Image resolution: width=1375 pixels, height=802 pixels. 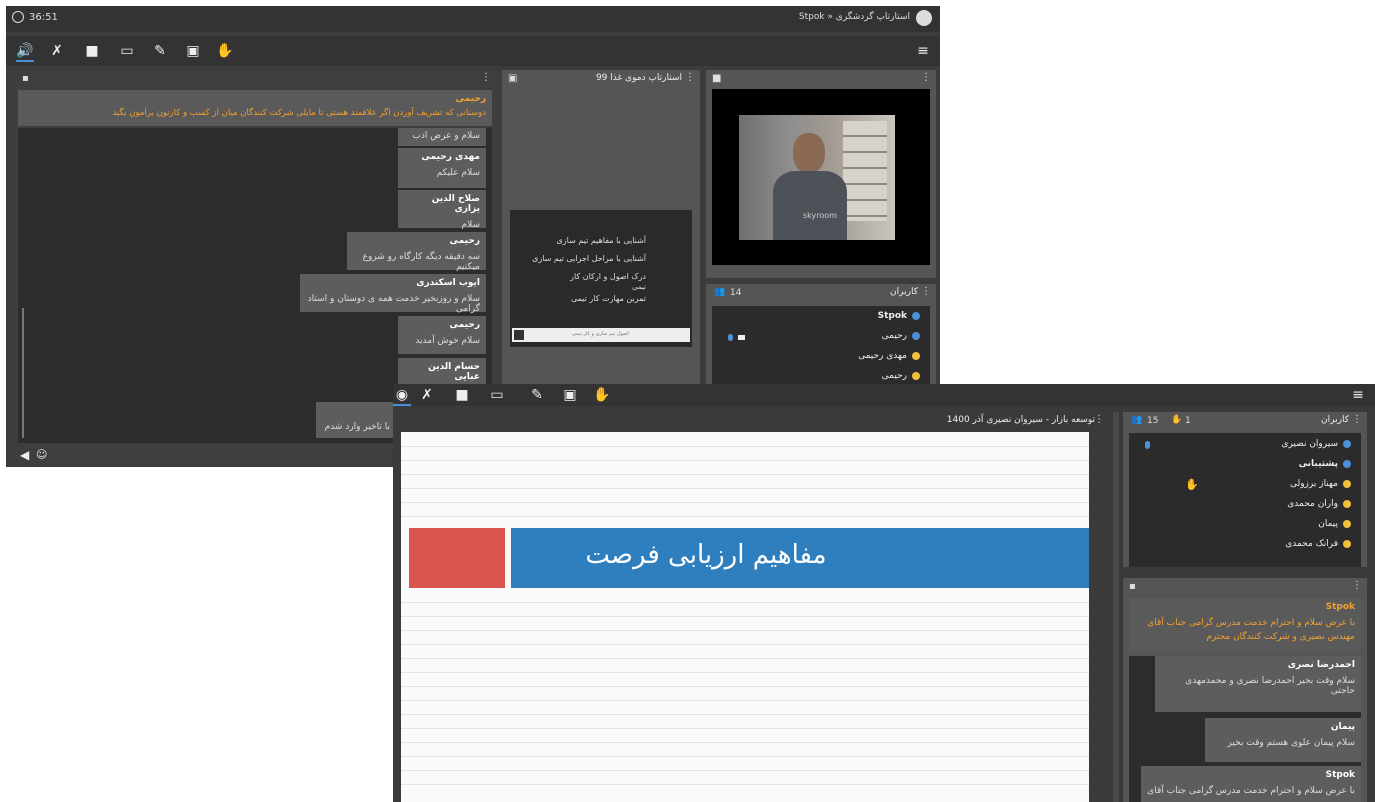 I want to click on panel-header: ■ ⋮, so click(x=821, y=79).